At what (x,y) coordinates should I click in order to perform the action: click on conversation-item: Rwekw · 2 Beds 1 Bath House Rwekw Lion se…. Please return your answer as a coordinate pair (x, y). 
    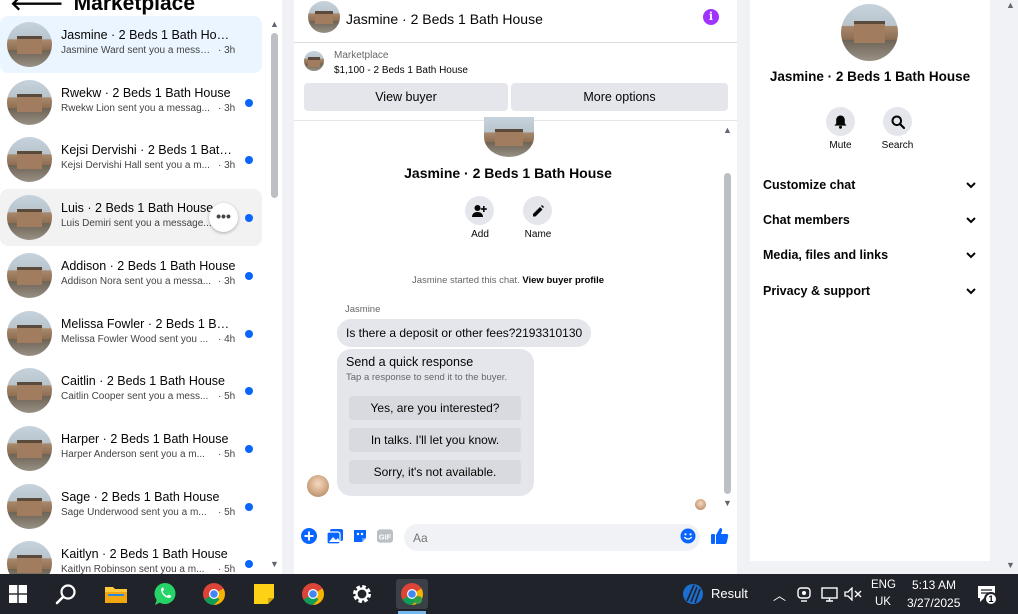
    Looking at the image, I should click on (131, 102).